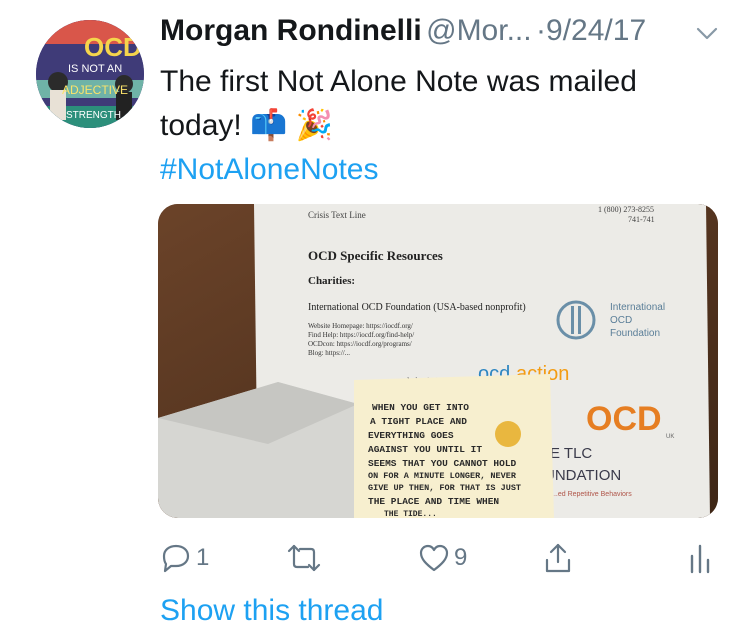 This screenshot has width=750, height=635. Describe the element at coordinates (442, 463) in the screenshot. I see `note-line-5: SEEMS THAT YOU CANNOT HOLD` at that location.